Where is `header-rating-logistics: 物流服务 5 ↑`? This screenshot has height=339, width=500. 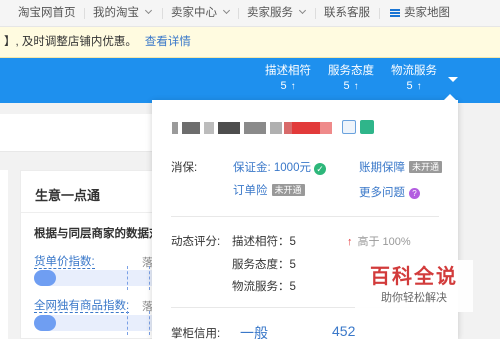
header-rating-logistics: 物流服务 5 ↑ is located at coordinates (414, 79).